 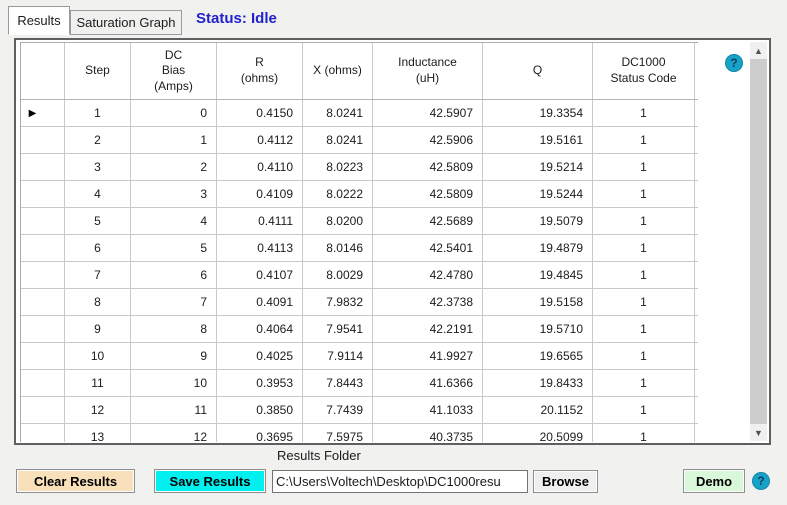 What do you see at coordinates (174, 71) in the screenshot?
I see `column-header-dc-bias: DC Bias (Amps)` at bounding box center [174, 71].